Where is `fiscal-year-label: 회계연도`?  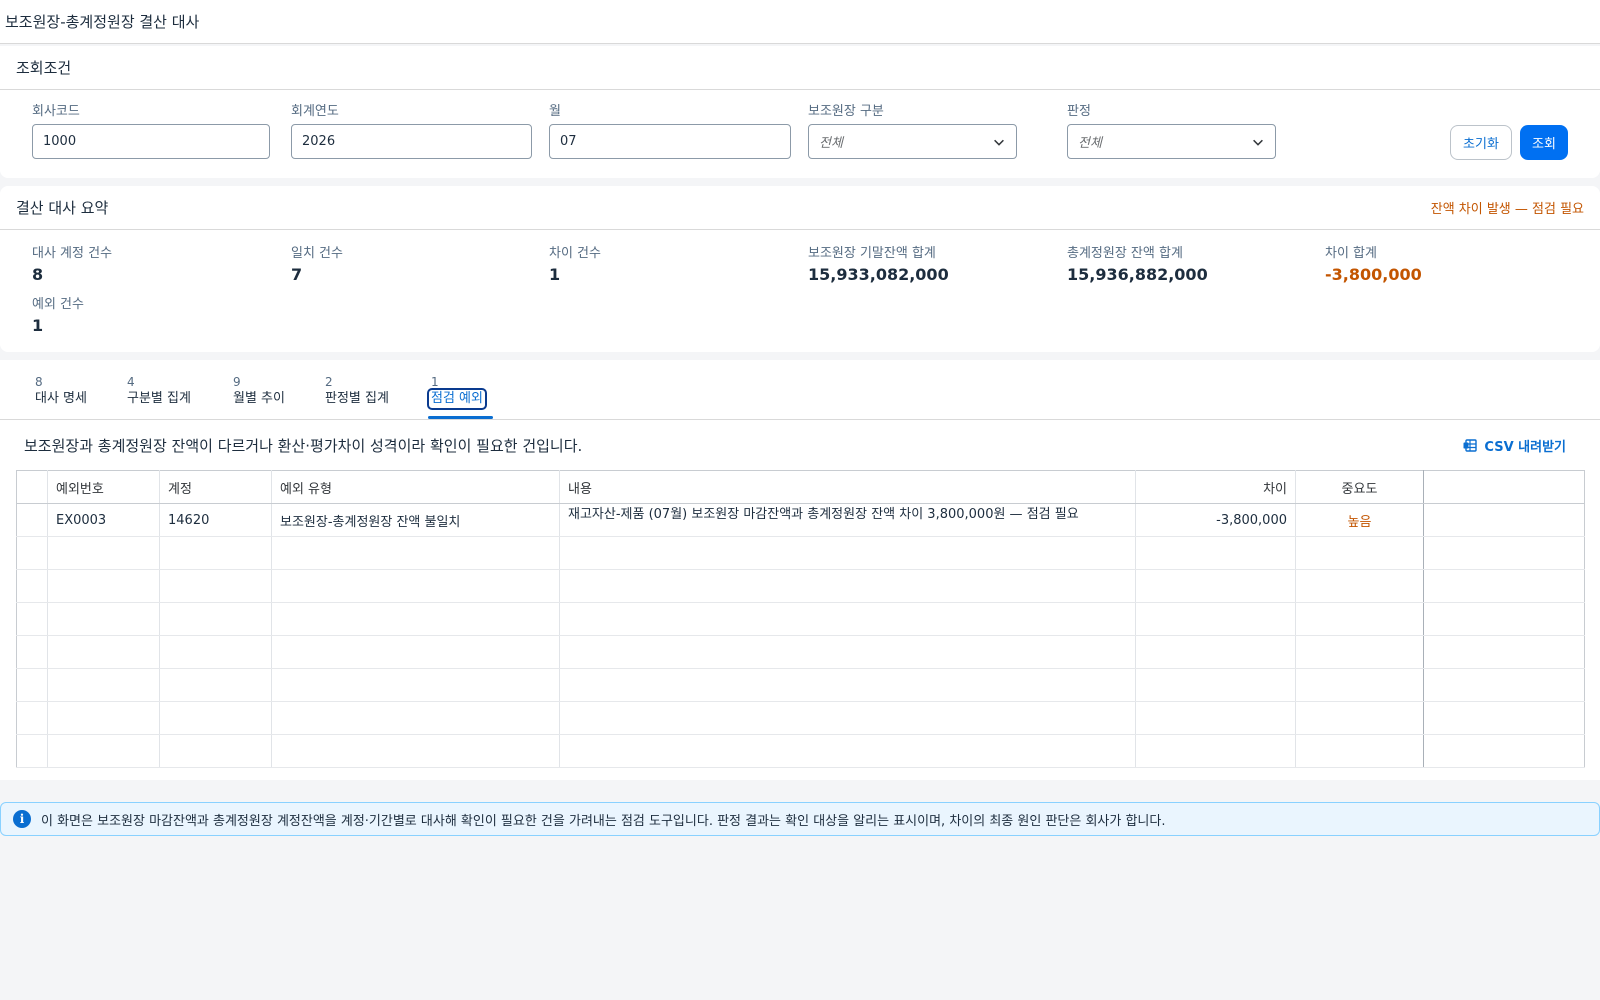
fiscal-year-label: 회계연도 is located at coordinates (315, 111).